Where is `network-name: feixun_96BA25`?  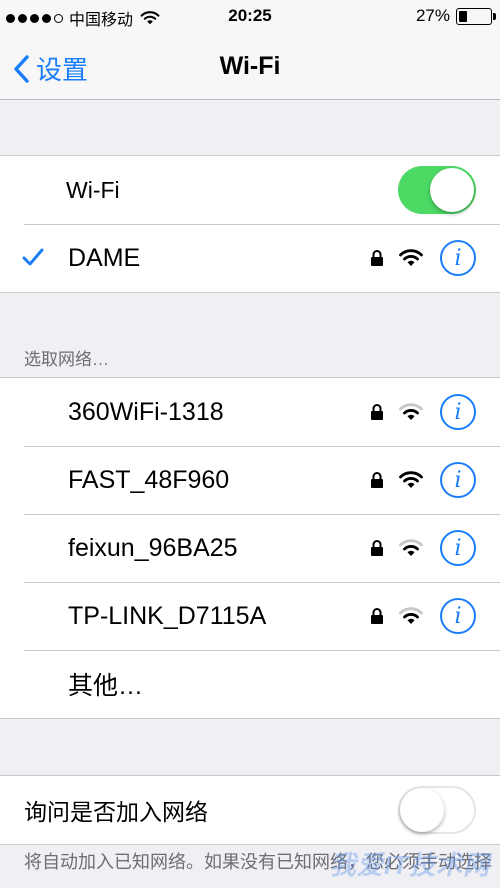
network-name: feixun_96BA25 is located at coordinates (153, 547).